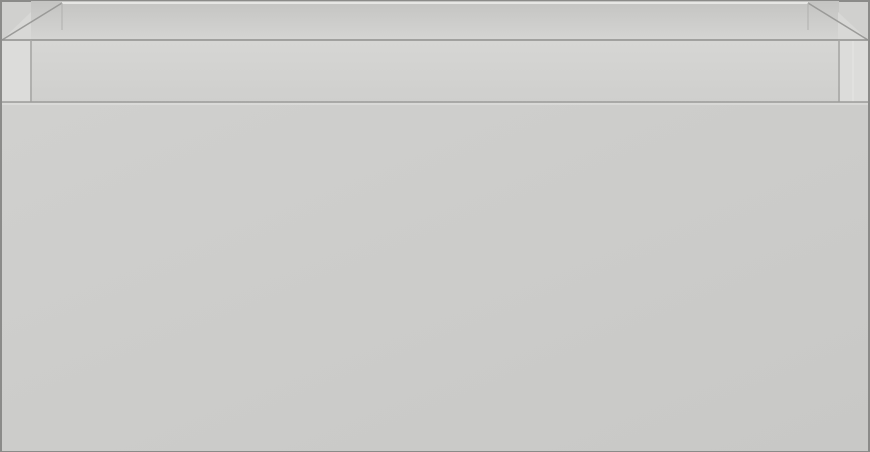 The image size is (870, 452). What do you see at coordinates (435, 71) in the screenshot?
I see `drawer-box-wall` at bounding box center [435, 71].